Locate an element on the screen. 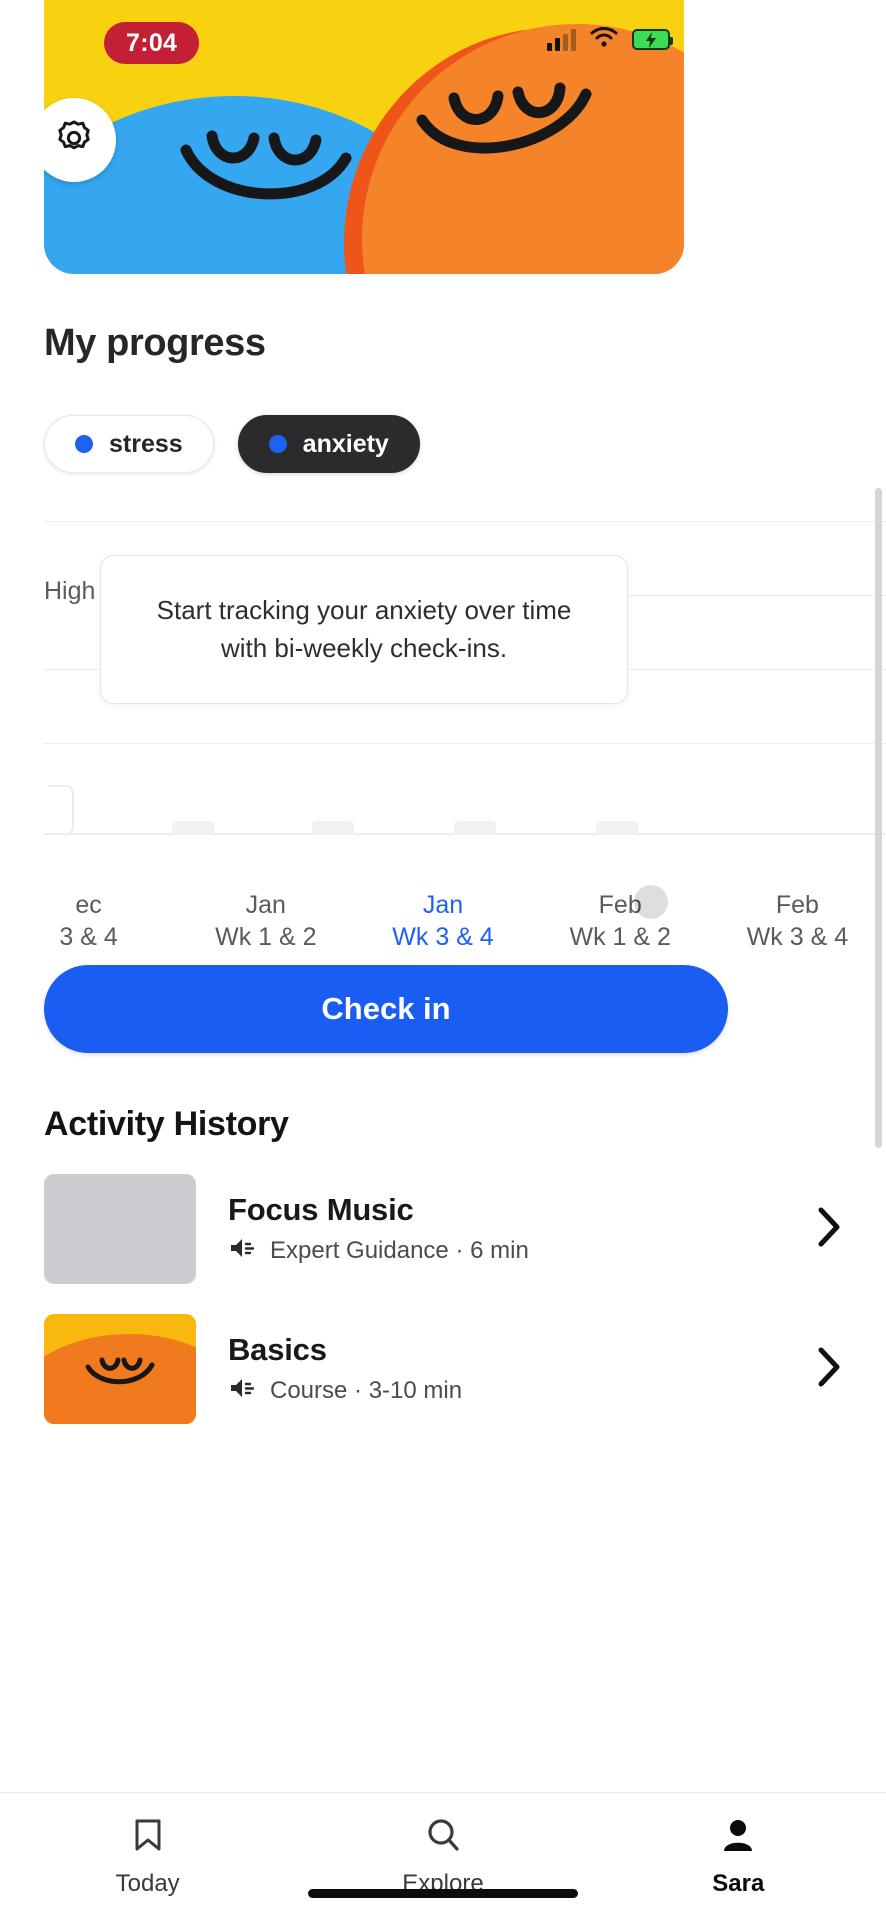 The image size is (886, 1920). person-icon is located at coordinates (738, 1837).